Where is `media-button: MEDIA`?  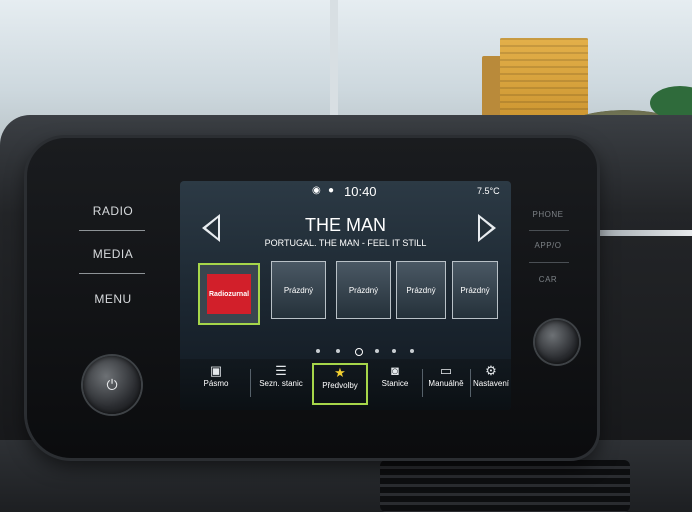 media-button: MEDIA is located at coordinates (113, 254).